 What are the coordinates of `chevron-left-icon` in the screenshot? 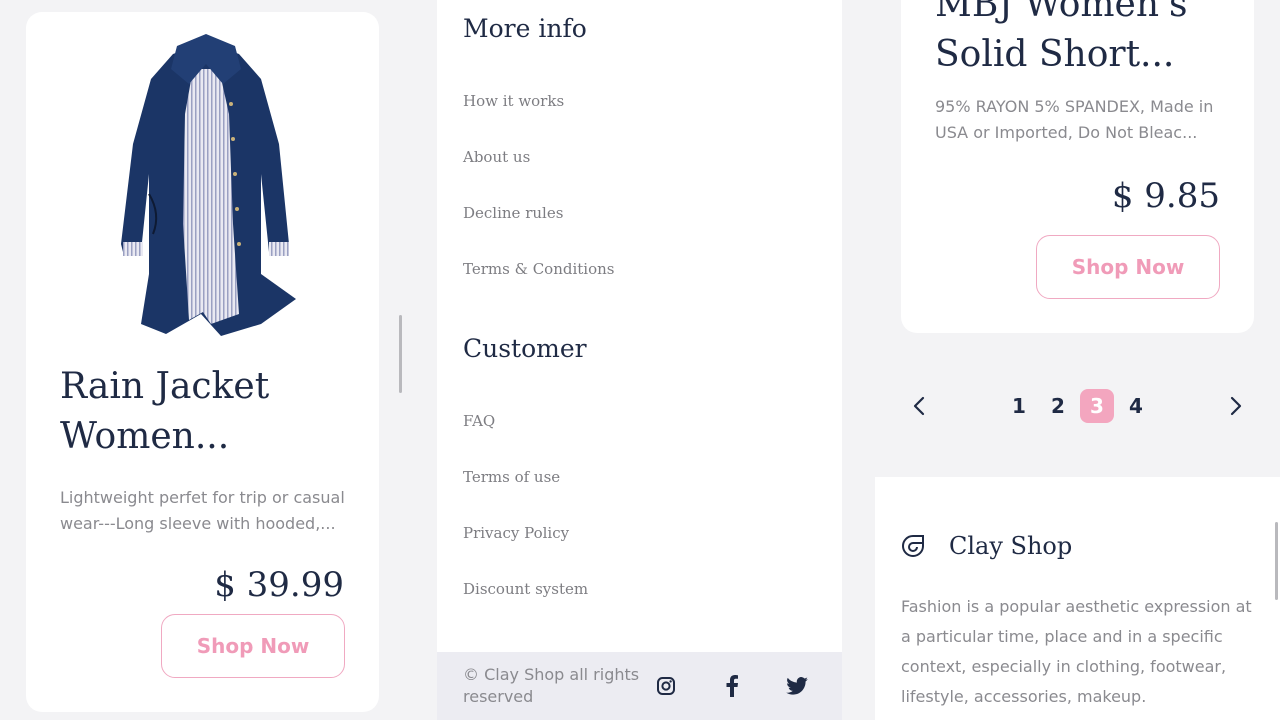 It's located at (919, 406).